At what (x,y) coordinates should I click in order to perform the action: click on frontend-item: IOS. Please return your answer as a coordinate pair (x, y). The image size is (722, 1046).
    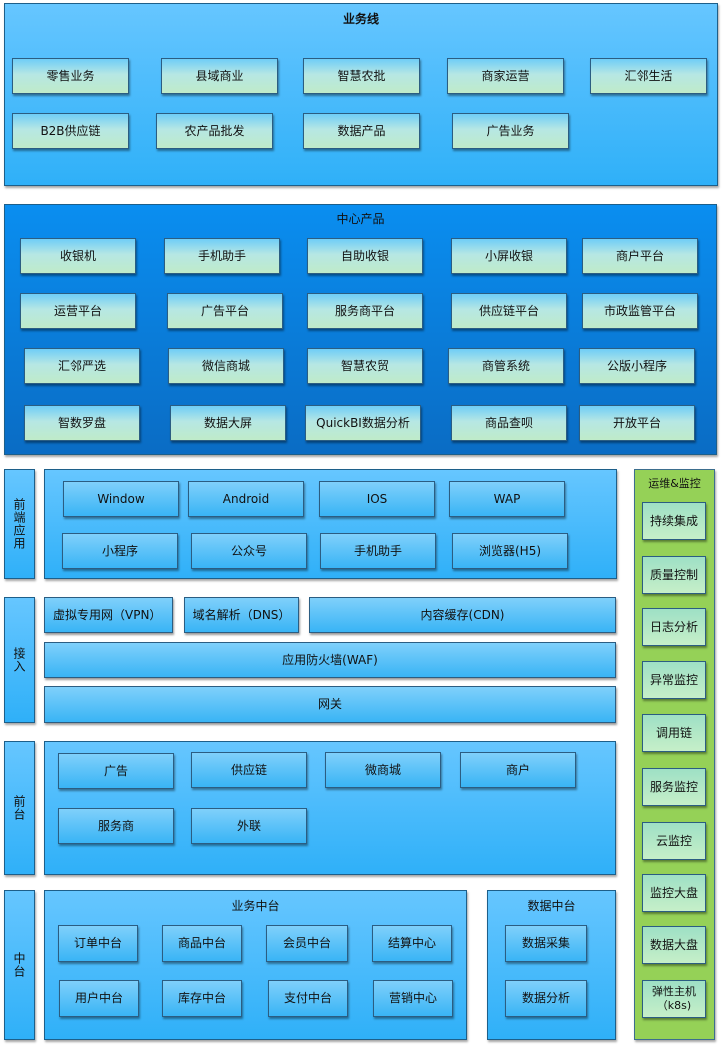
    Looking at the image, I should click on (377, 499).